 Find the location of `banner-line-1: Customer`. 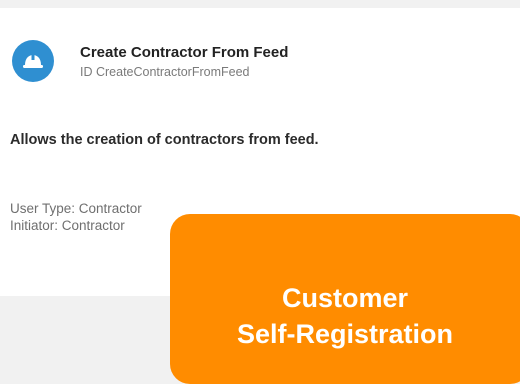

banner-line-1: Customer is located at coordinates (345, 298).